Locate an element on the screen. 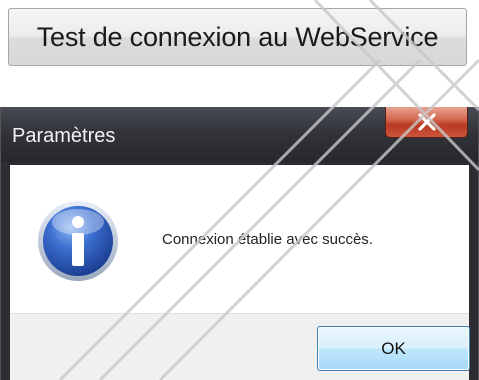 Image resolution: width=479 pixels, height=380 pixels. ok-button-label: OK is located at coordinates (393, 348).